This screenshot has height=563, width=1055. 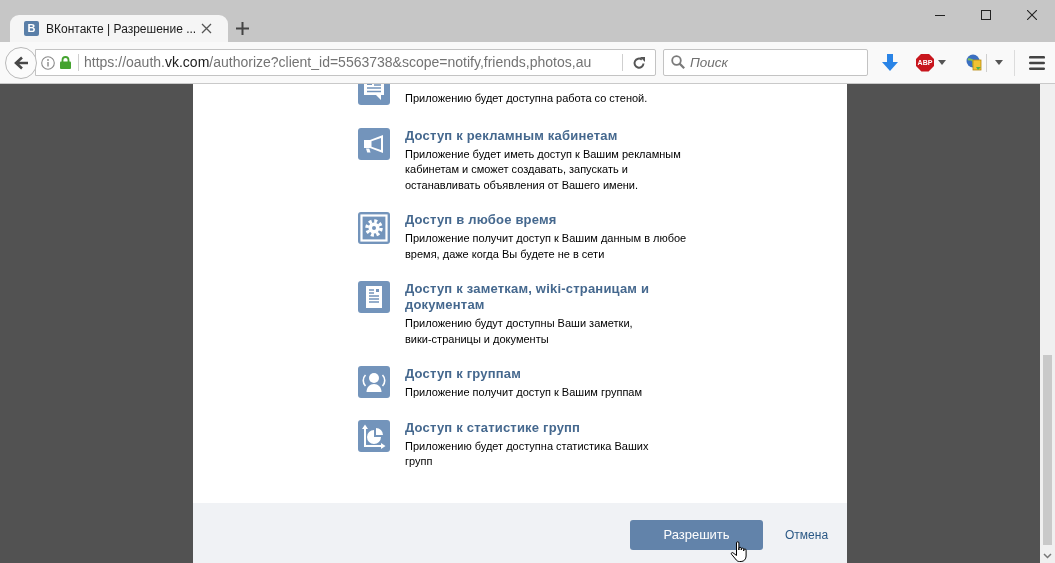 What do you see at coordinates (765, 62) in the screenshot?
I see `search-field: Поиск` at bounding box center [765, 62].